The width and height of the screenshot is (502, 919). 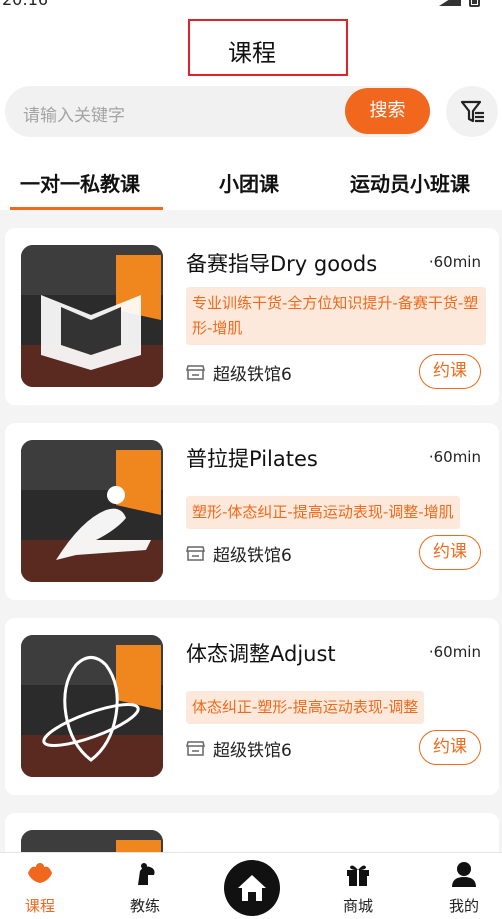 What do you see at coordinates (323, 512) in the screenshot?
I see `course-tags: 塑形-体态纠正-提高运动表现-调整-增肌` at bounding box center [323, 512].